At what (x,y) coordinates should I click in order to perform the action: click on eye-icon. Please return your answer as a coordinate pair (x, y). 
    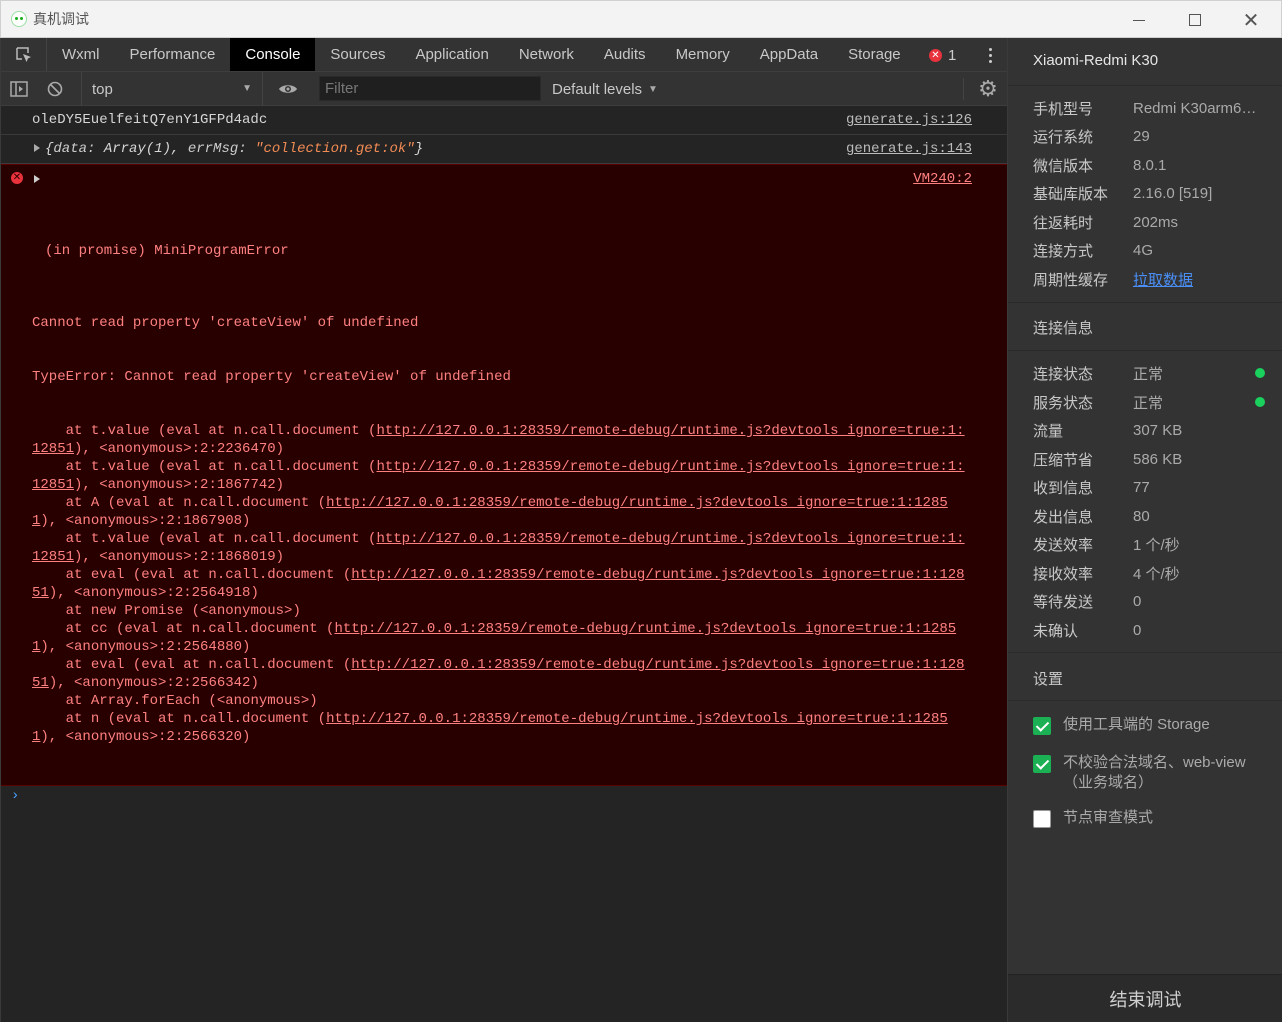
    Looking at the image, I should click on (288, 89).